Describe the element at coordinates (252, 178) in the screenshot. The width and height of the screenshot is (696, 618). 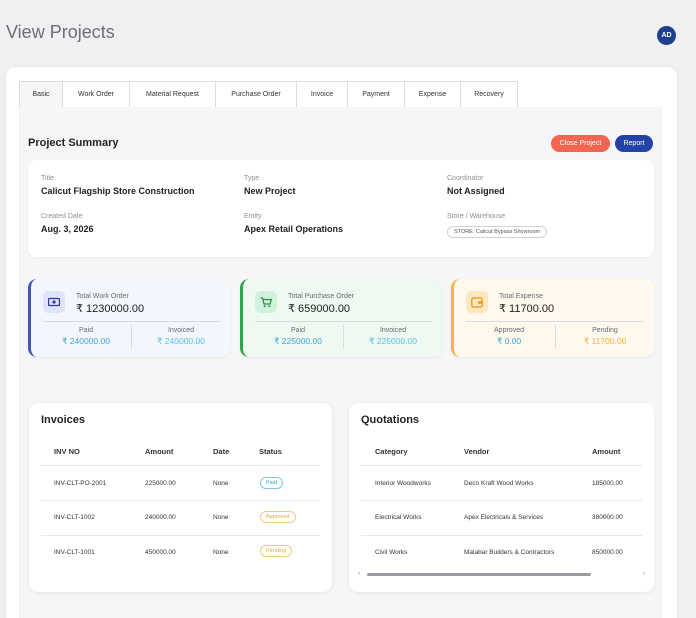
I see `type-label: Type` at that location.